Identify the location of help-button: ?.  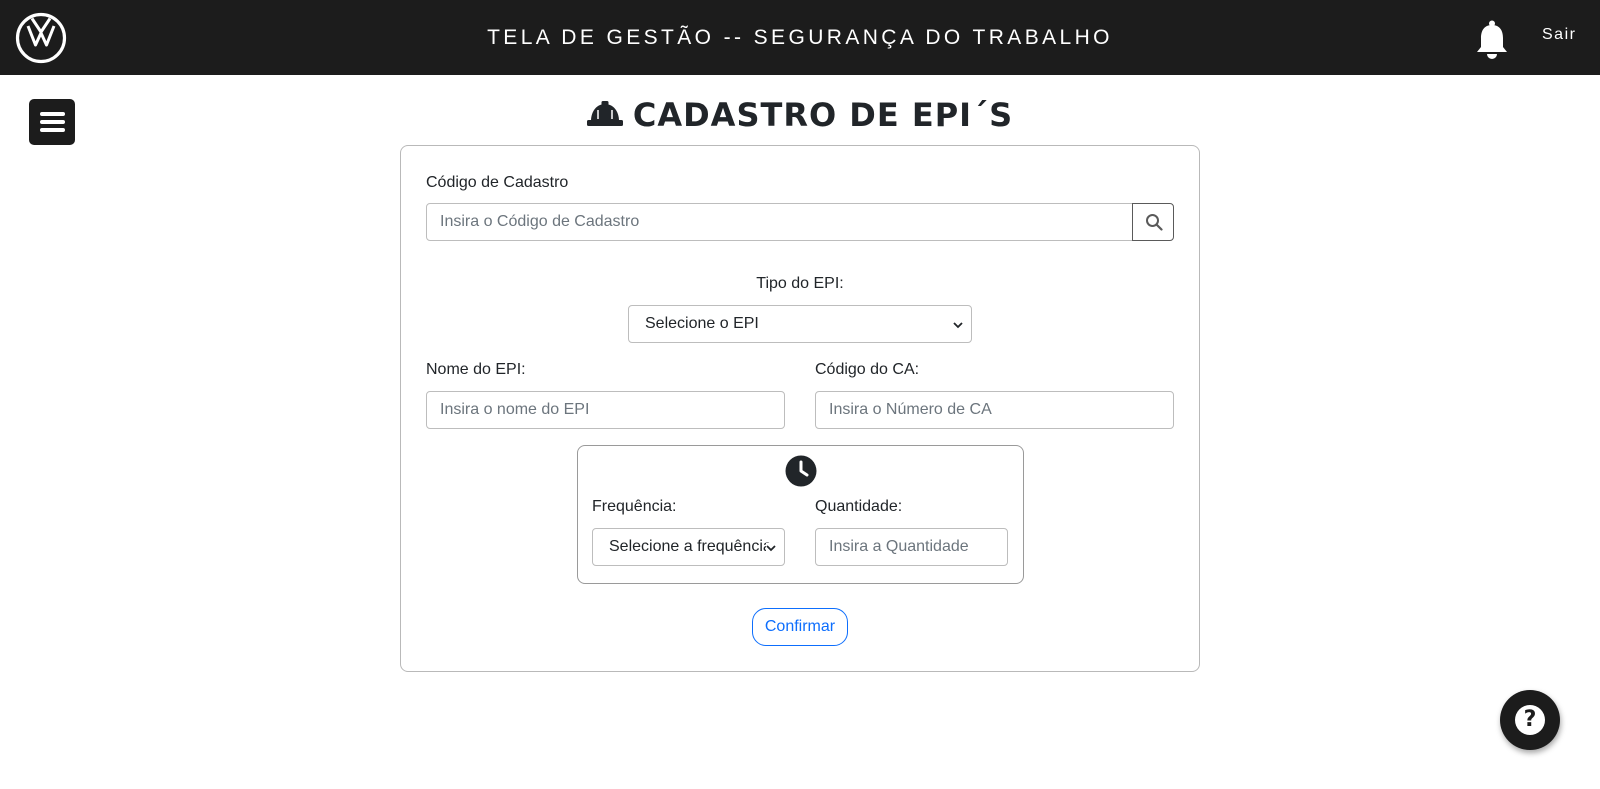
(1530, 720).